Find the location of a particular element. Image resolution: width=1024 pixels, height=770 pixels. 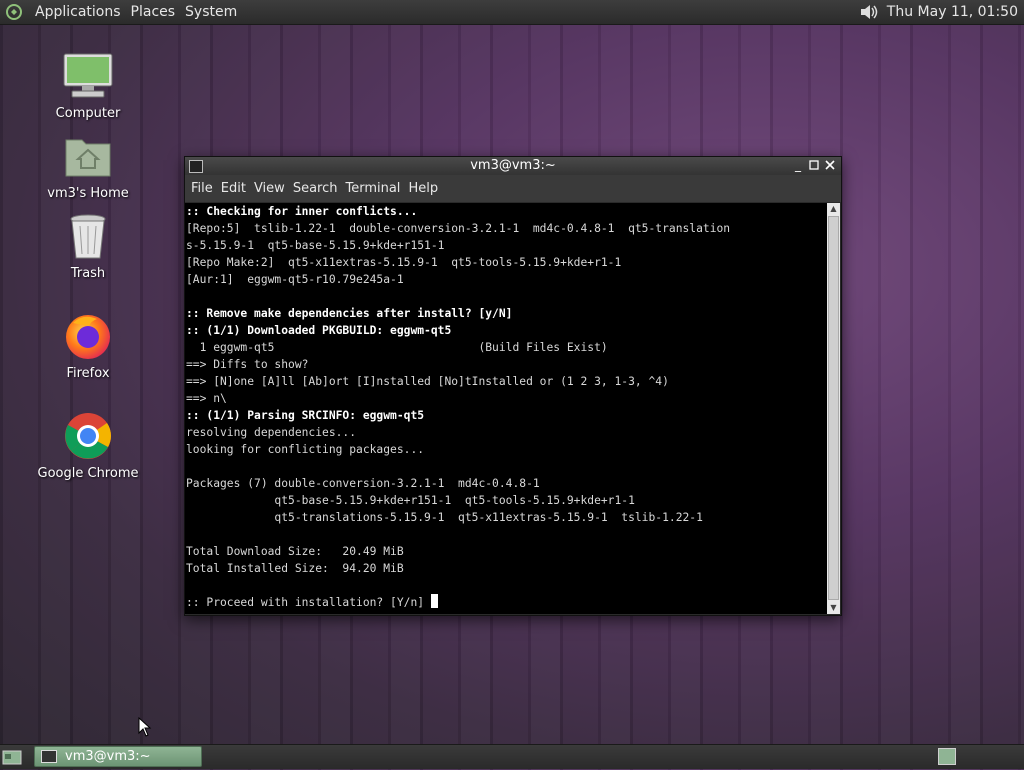

chrome-icon is located at coordinates (88, 436).